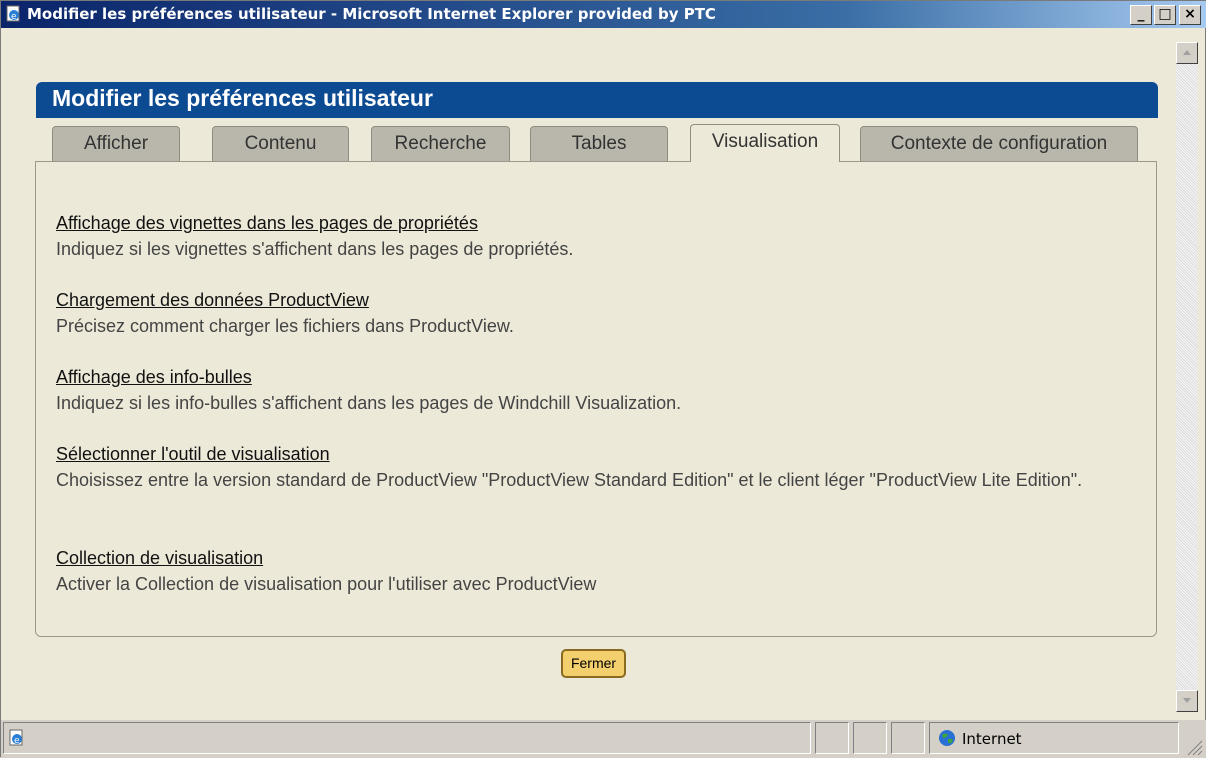 The height and width of the screenshot is (758, 1206). I want to click on zone-pane: Internet, so click(1054, 738).